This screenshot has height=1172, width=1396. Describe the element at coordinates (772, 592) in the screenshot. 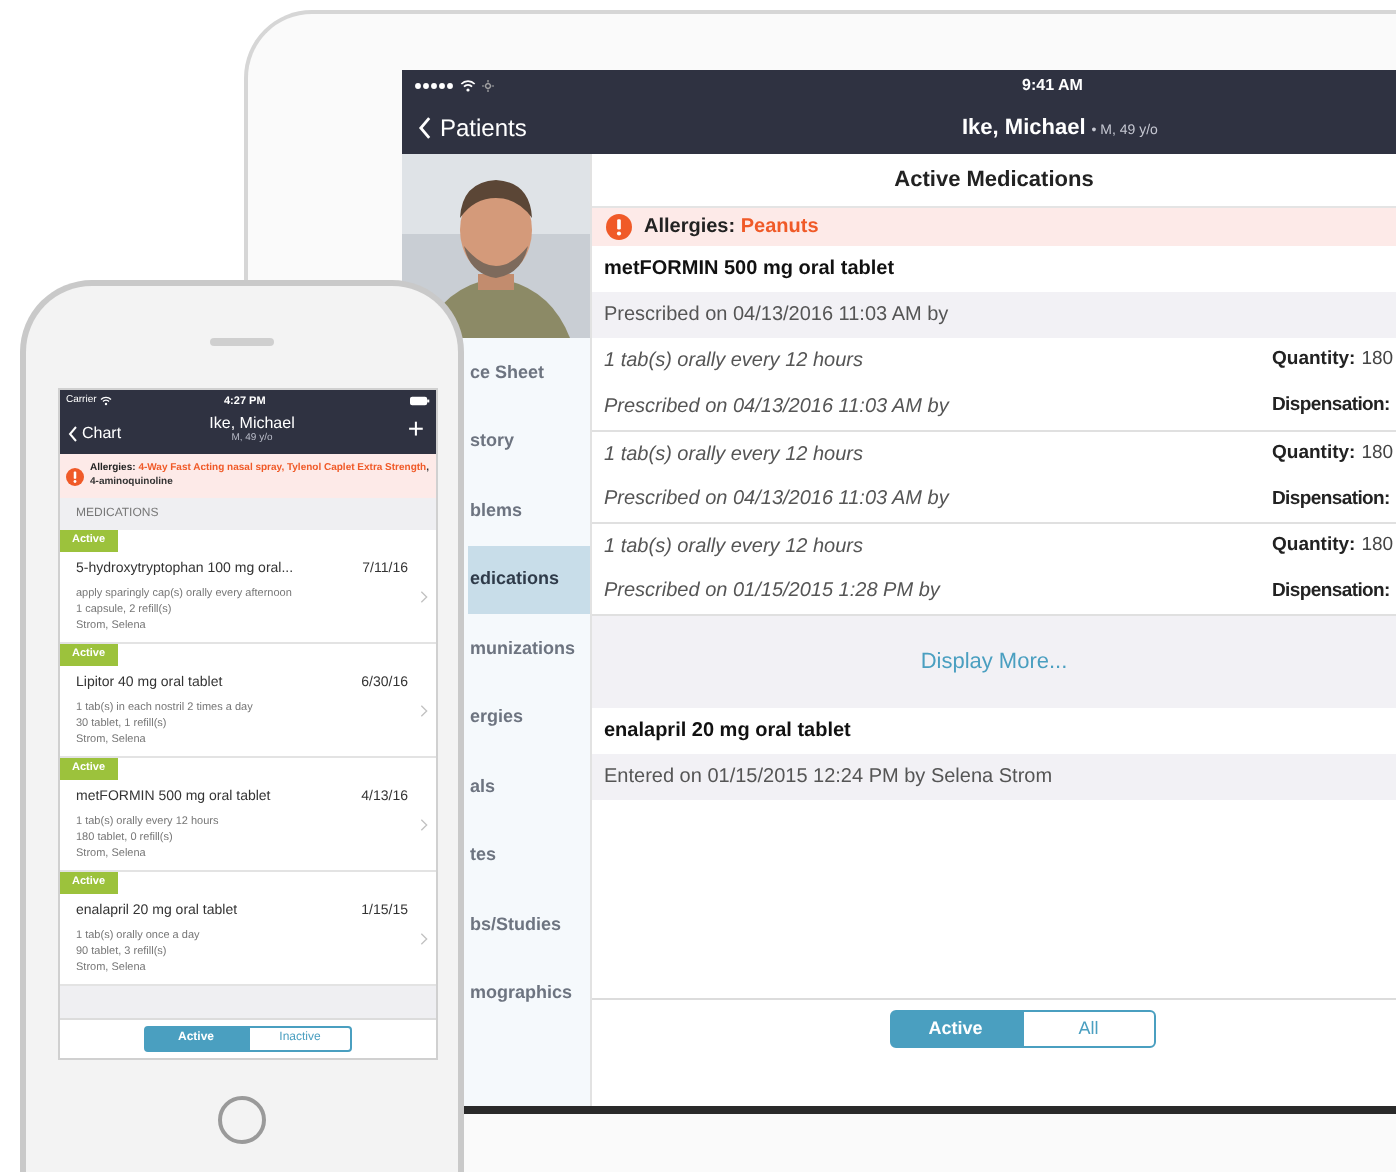

I see `prescribed-text: Prescribed on 01/15/2015 1:28 PM by` at that location.